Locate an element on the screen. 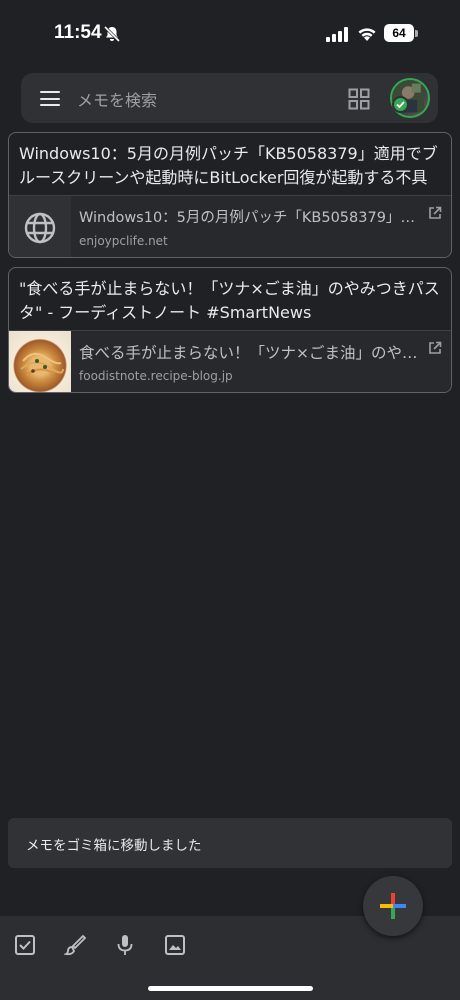 Image resolution: width=460 pixels, height=1000 pixels. link-title: 食べる手が止まらない！「ツナ×ごま油」のやみつき is located at coordinates (249, 353).